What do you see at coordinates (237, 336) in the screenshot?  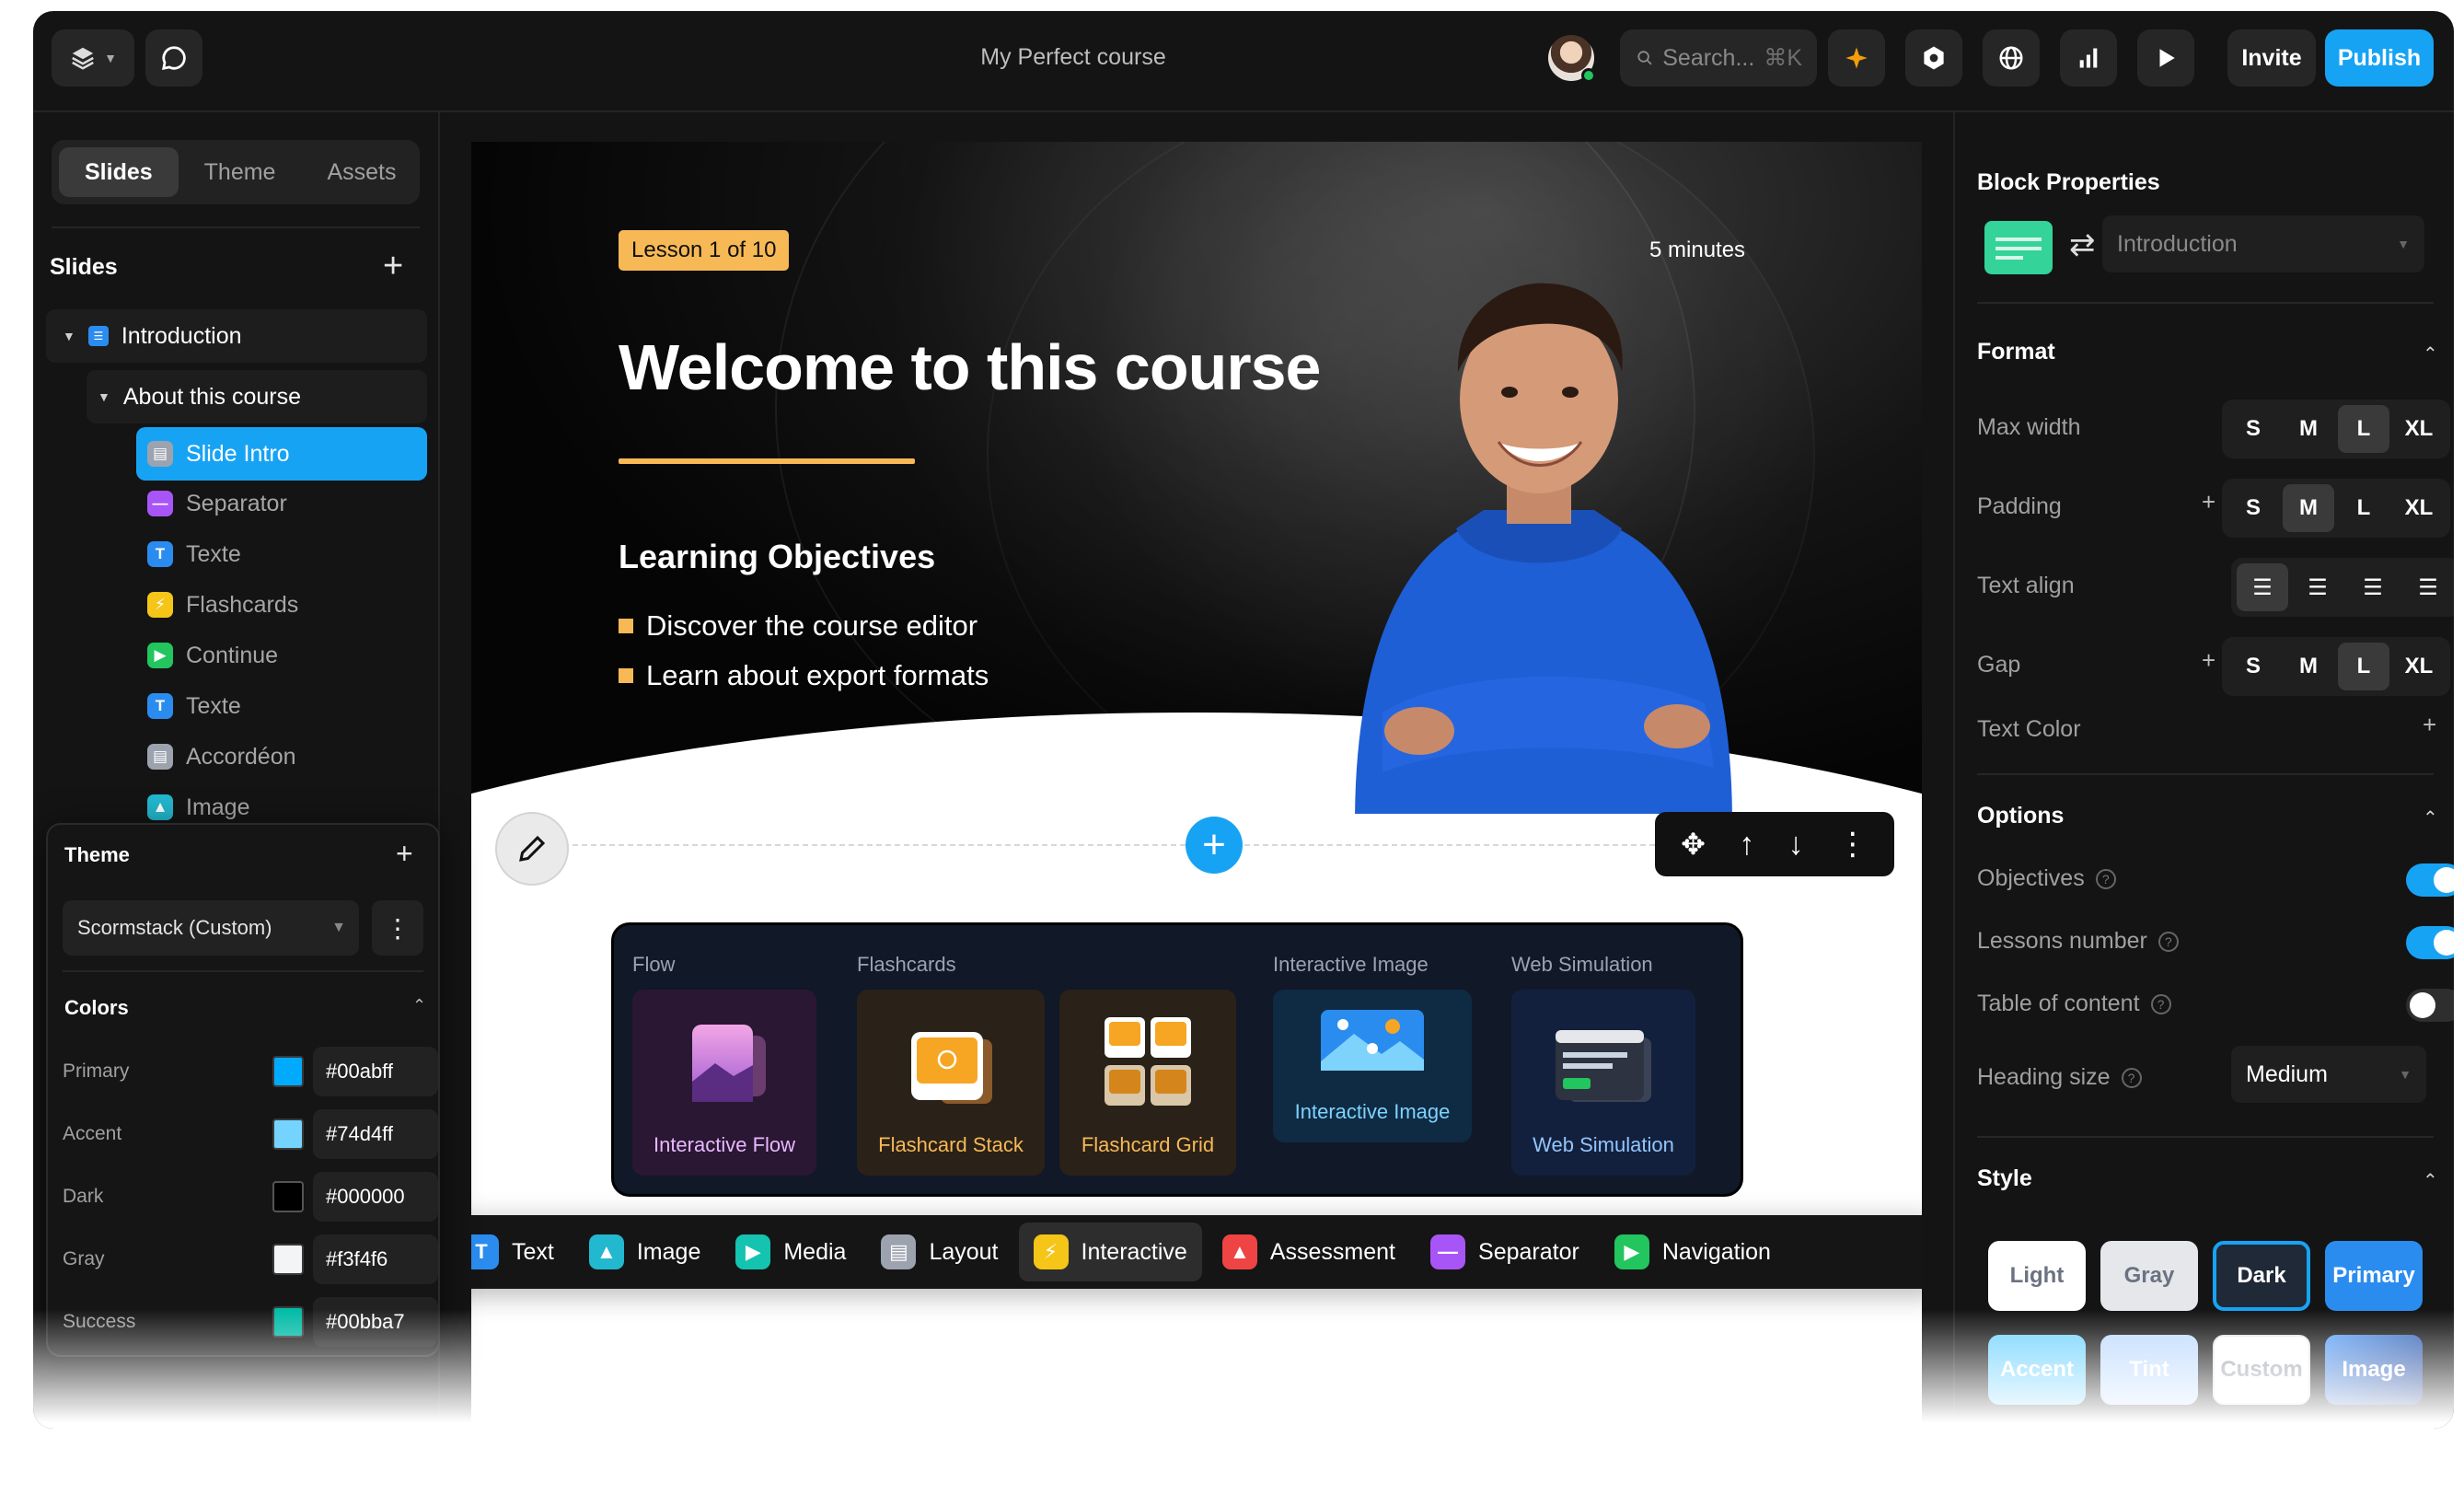 I see `tree-section-introduction: ▼ ☰ Introduction` at bounding box center [237, 336].